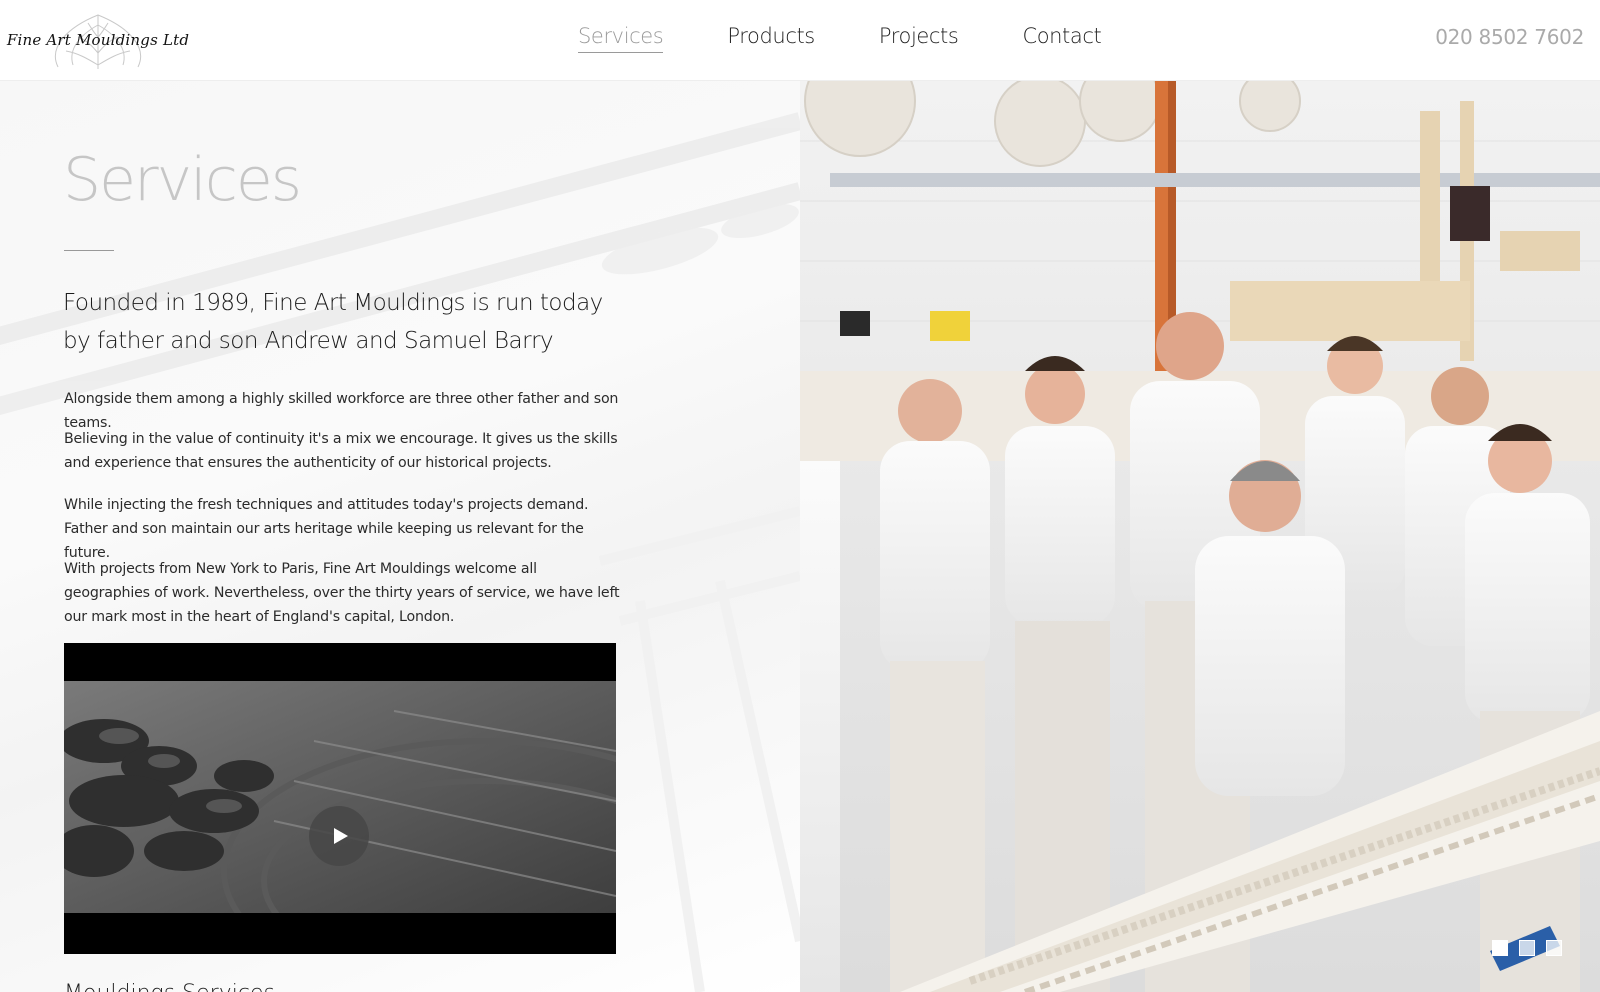 The width and height of the screenshot is (1600, 992). I want to click on slider-dots, so click(1527, 948).